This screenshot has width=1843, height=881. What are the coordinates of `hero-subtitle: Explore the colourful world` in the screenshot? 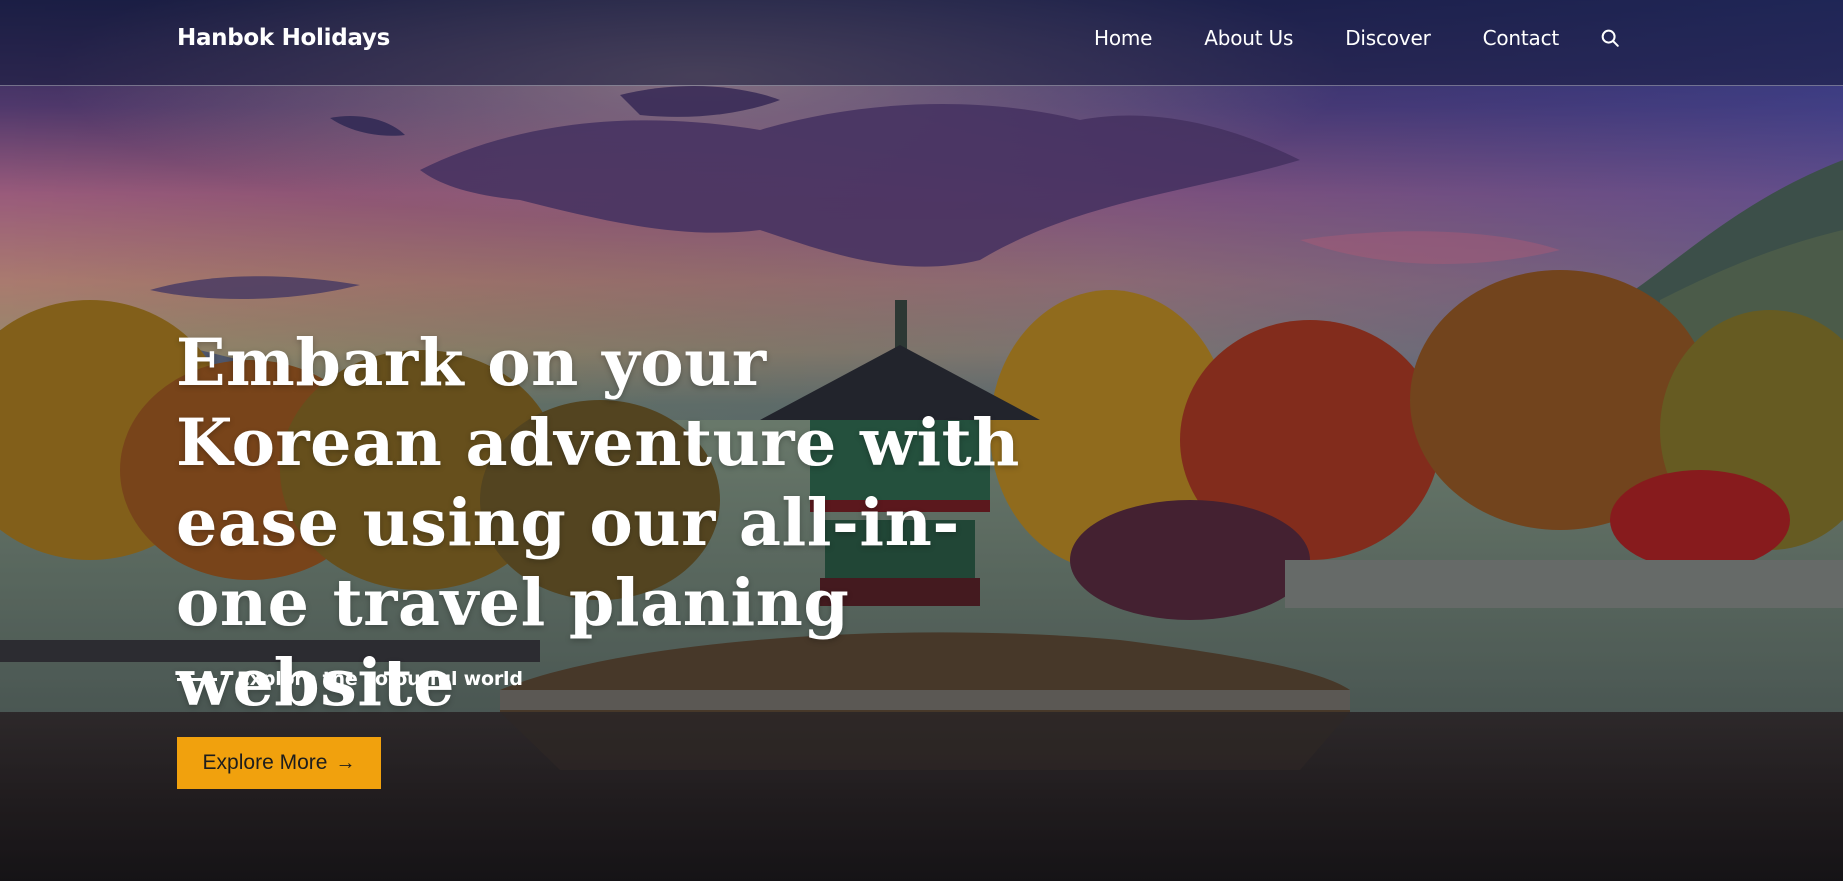 It's located at (350, 679).